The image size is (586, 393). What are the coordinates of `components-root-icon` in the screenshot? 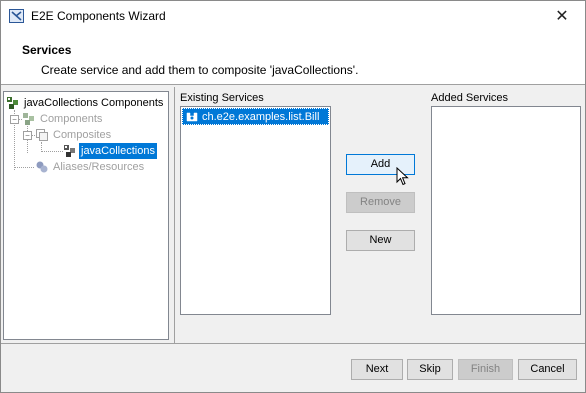 It's located at (13, 103).